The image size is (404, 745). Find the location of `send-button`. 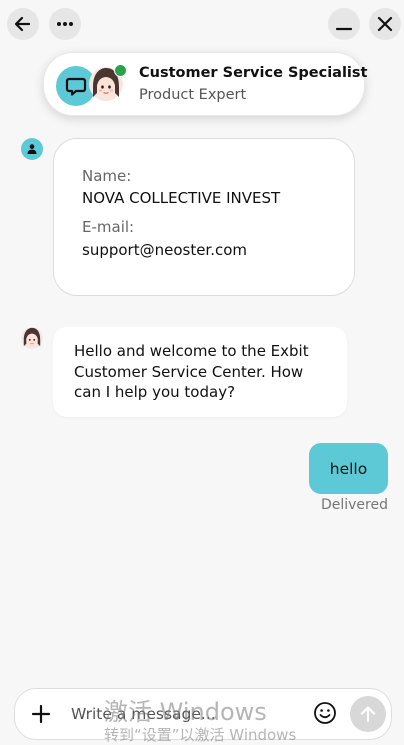

send-button is located at coordinates (368, 714).